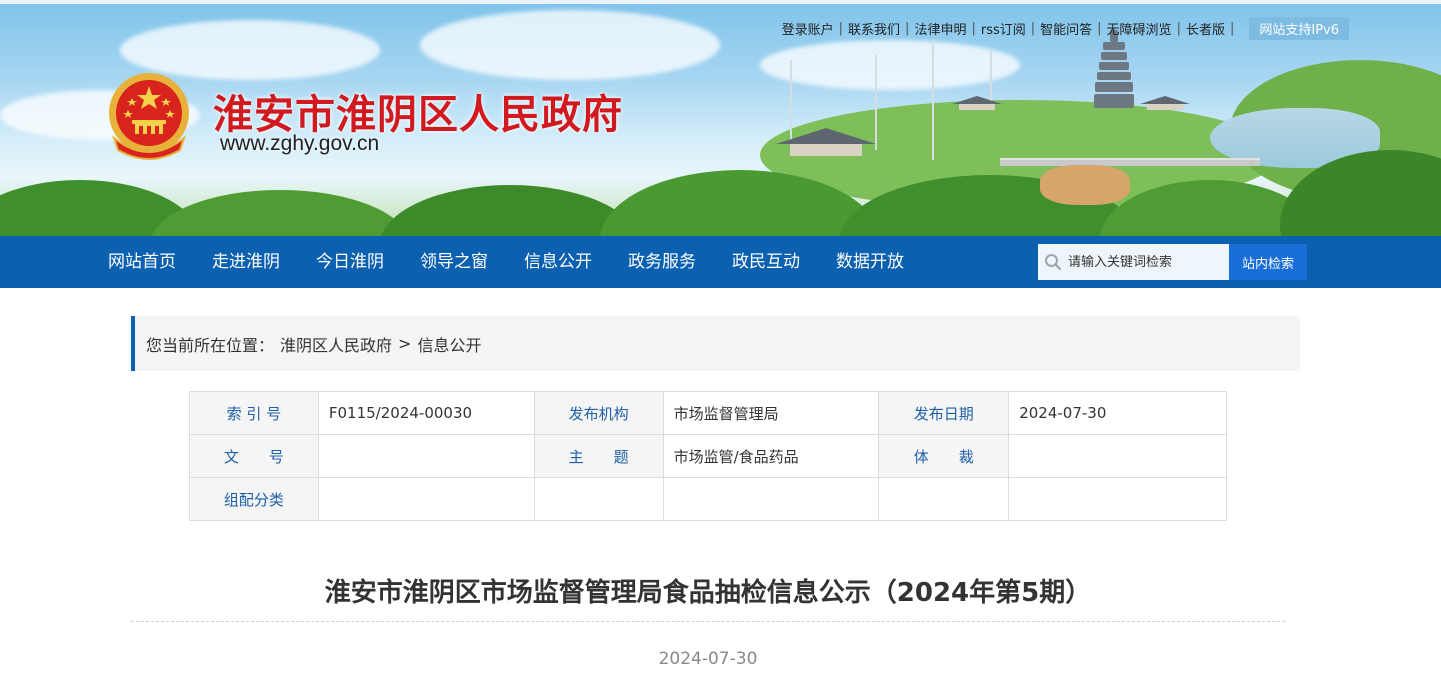  Describe the element at coordinates (1053, 262) in the screenshot. I see `search-icon` at that location.